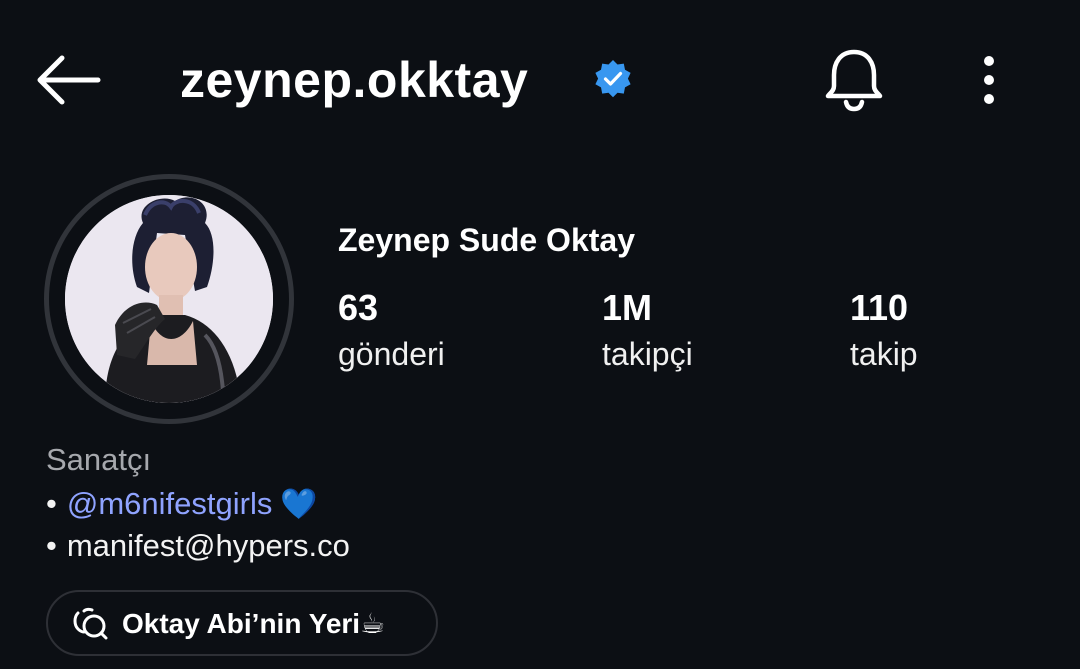 The image size is (1080, 669). I want to click on back-button, so click(68, 80).